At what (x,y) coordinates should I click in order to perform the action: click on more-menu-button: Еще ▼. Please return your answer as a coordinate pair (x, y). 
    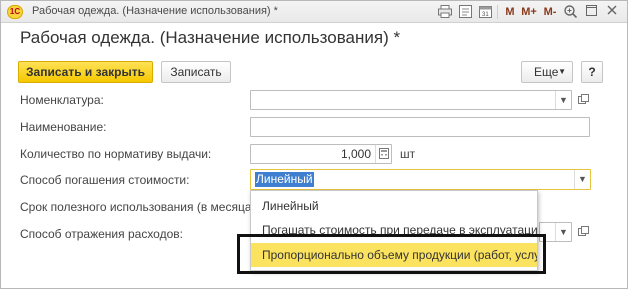
    Looking at the image, I should click on (547, 72).